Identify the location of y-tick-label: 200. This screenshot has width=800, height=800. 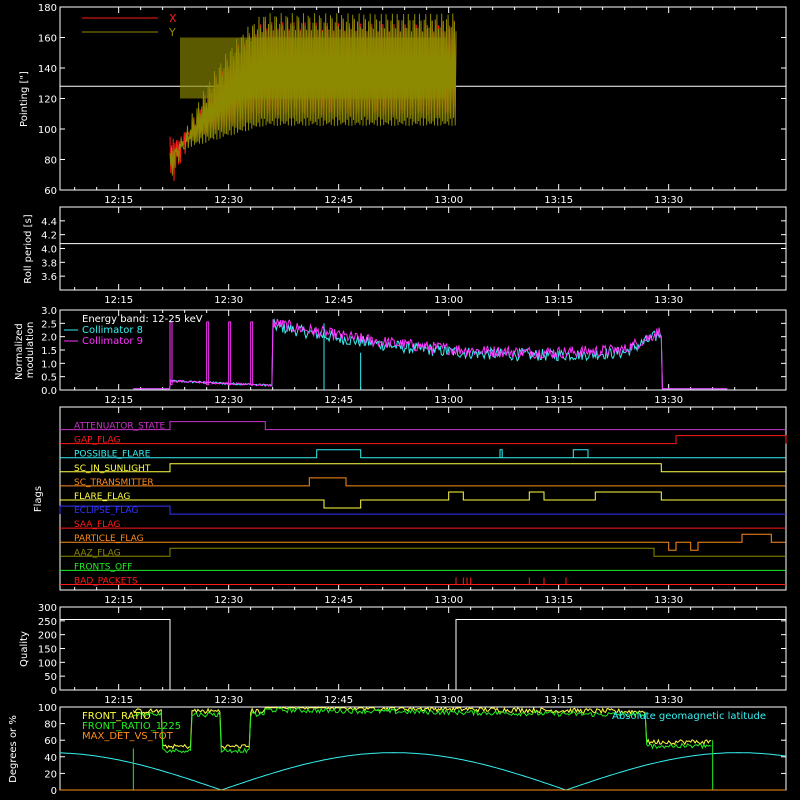
(47, 636).